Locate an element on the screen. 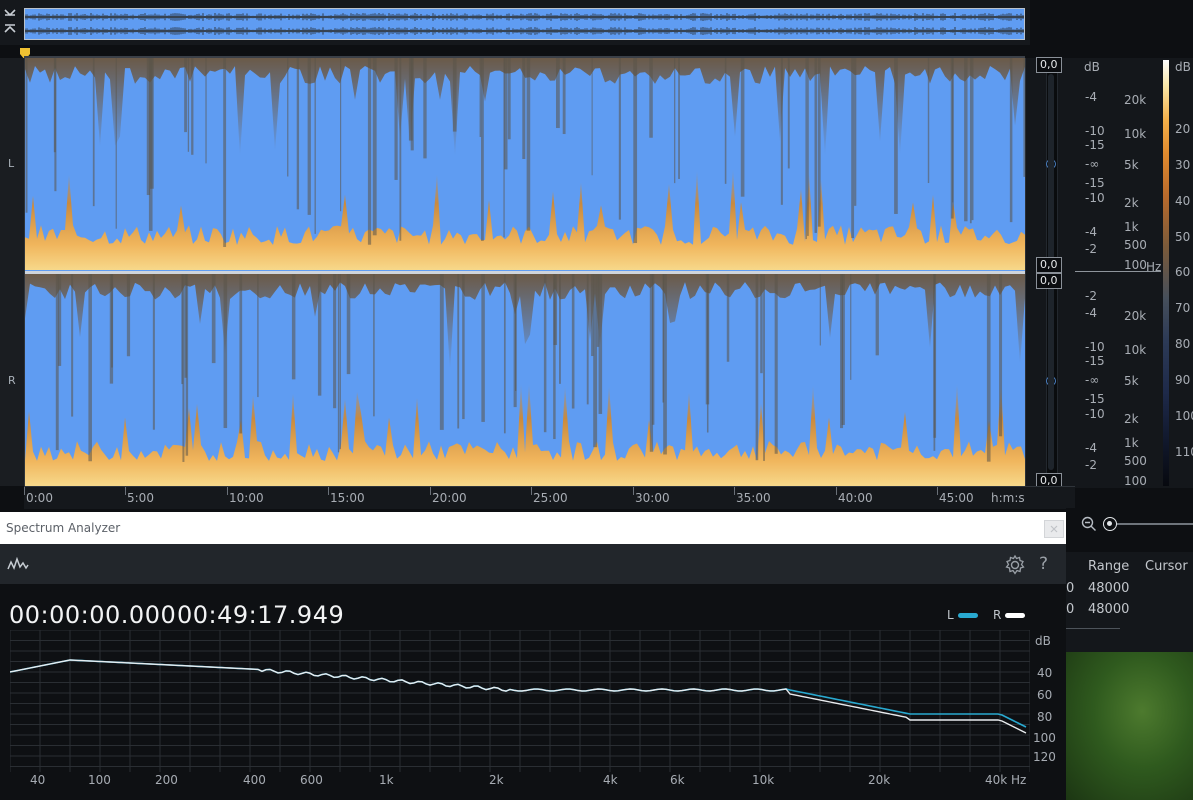  channel-label-r: R is located at coordinates (12, 380).